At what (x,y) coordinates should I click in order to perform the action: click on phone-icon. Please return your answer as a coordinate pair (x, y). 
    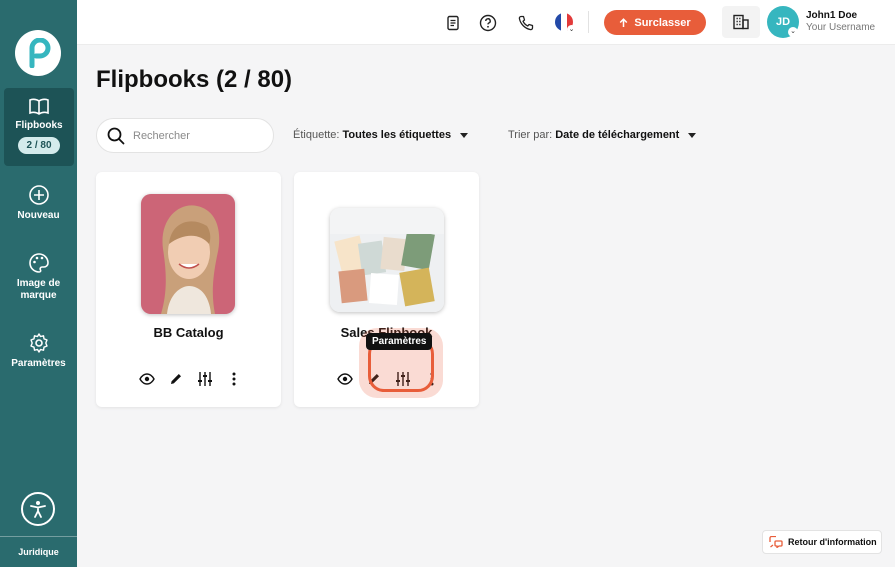
    Looking at the image, I should click on (526, 23).